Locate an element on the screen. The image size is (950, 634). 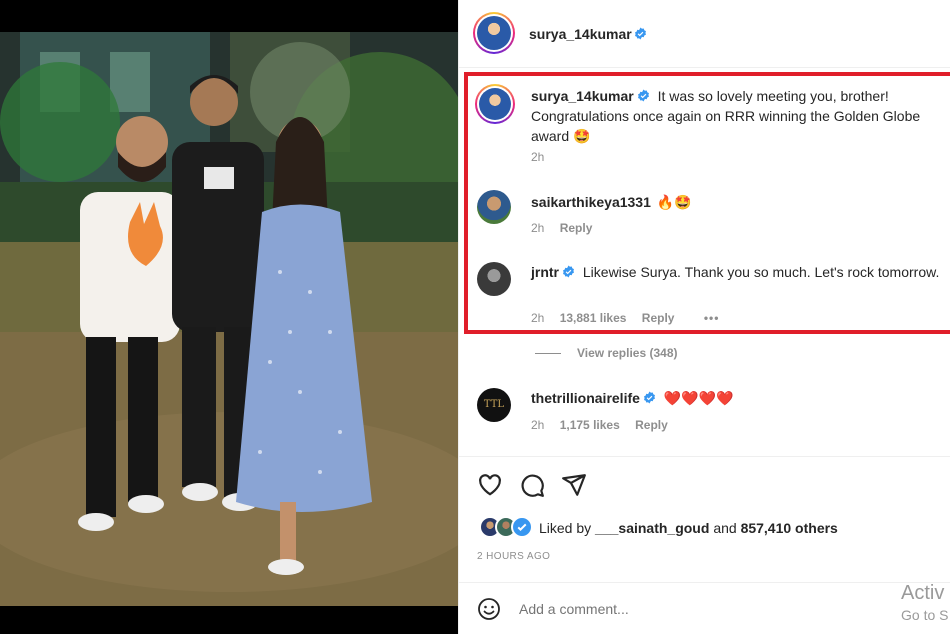
comment-meta: 2h is located at coordinates (543, 157).